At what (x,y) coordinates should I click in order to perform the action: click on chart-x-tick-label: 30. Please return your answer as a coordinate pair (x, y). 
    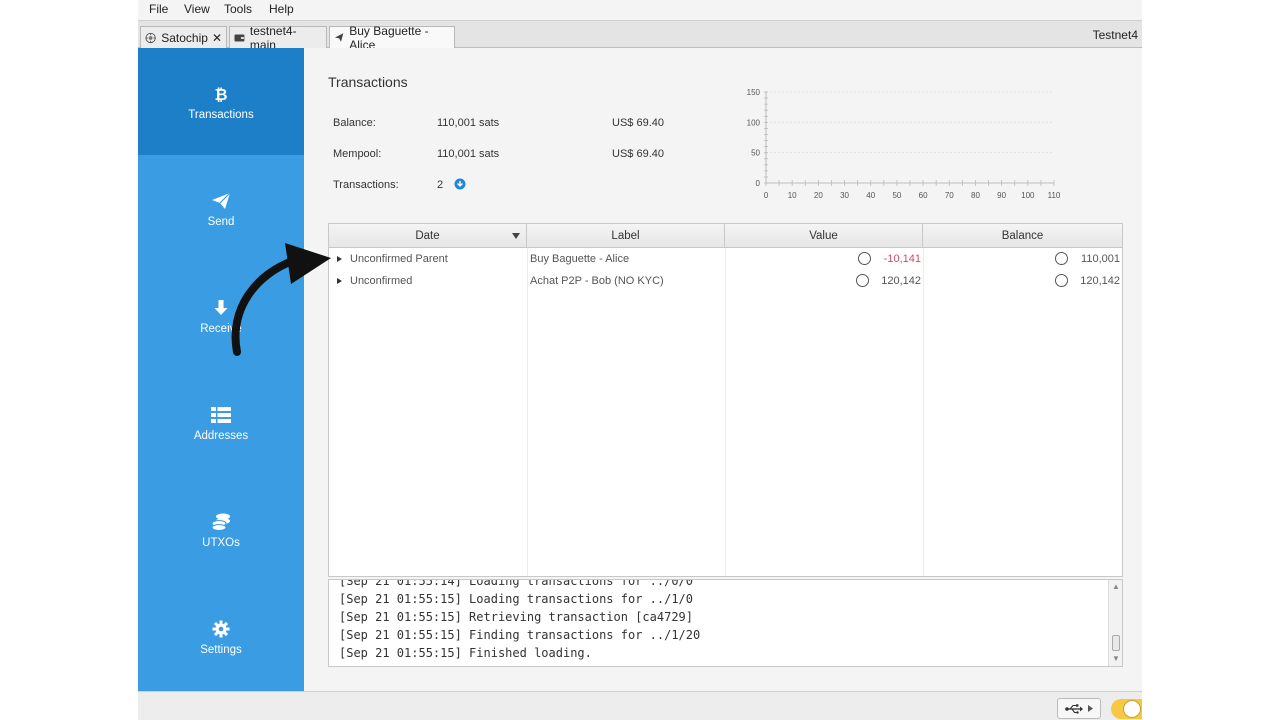
    Looking at the image, I should click on (844, 195).